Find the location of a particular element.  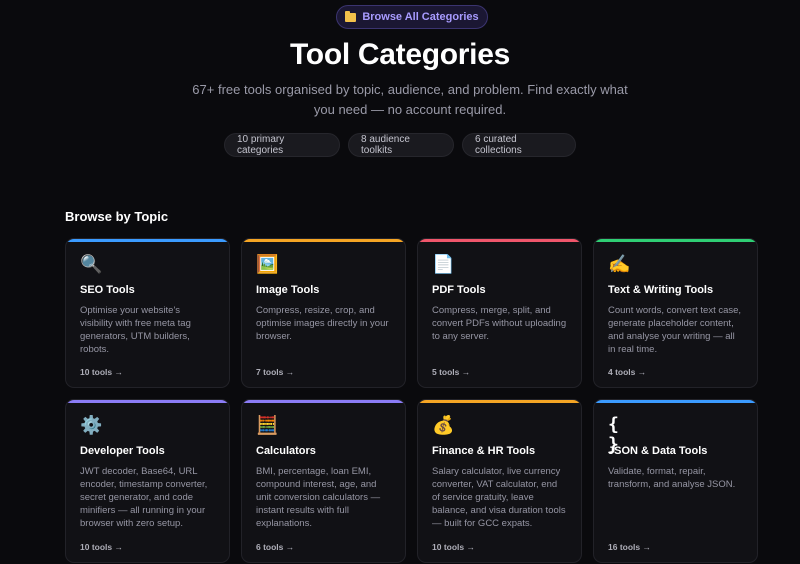

card-tool-count-link: 4 tools → is located at coordinates (627, 372).